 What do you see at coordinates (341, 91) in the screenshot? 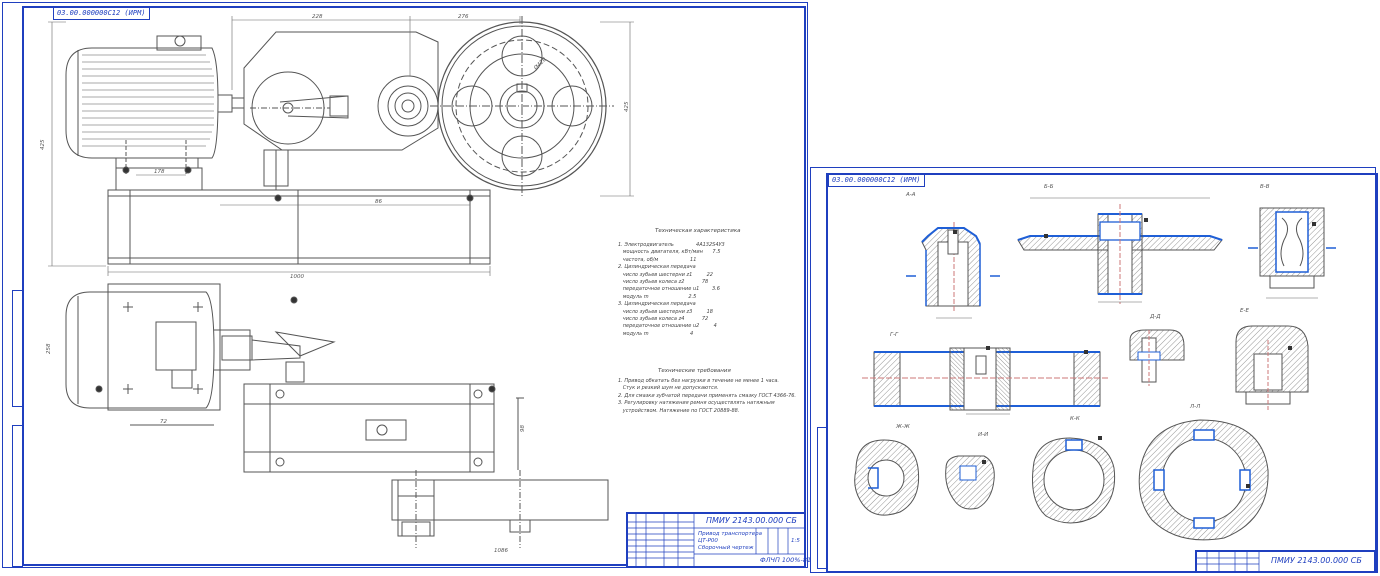
I see `belt-guard` at bounding box center [341, 91].